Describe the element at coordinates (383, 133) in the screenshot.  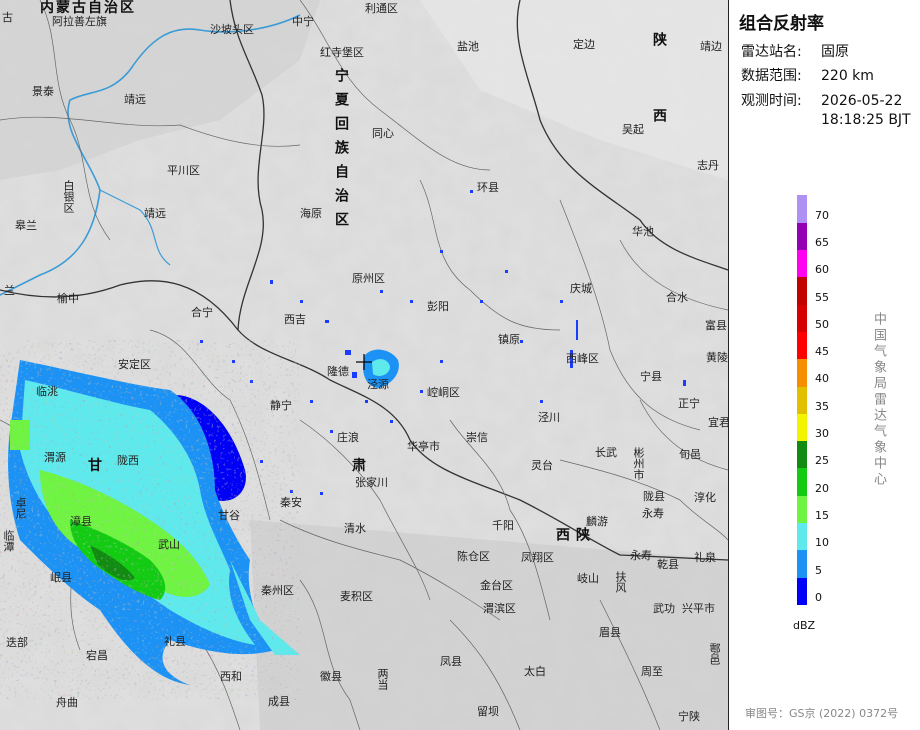
I see `place-label: 同心` at that location.